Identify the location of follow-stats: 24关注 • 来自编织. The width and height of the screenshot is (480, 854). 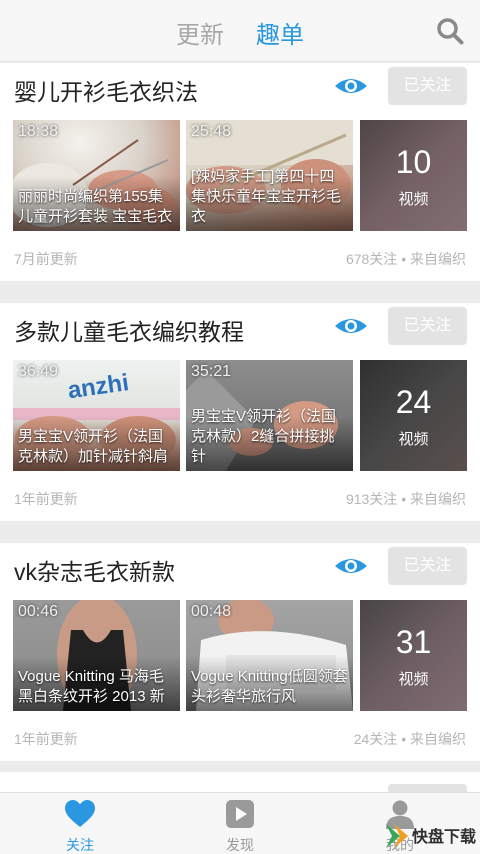
(409, 739).